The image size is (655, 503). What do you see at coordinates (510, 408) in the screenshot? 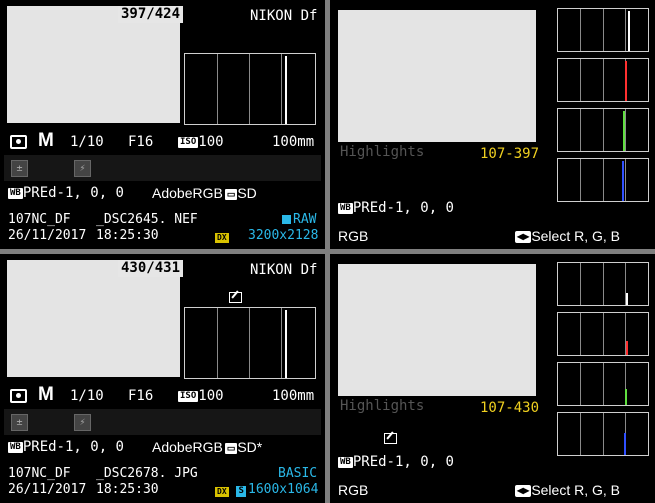
I see `file-number: 107-430` at bounding box center [510, 408].